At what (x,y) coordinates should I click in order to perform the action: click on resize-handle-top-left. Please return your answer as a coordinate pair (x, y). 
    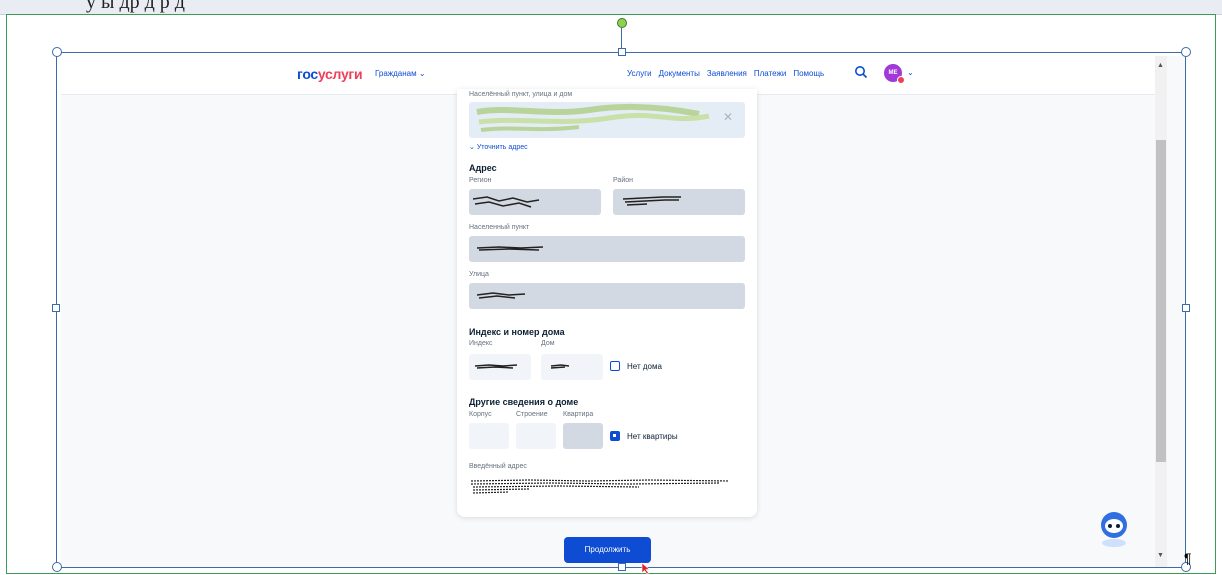
    Looking at the image, I should click on (57, 52).